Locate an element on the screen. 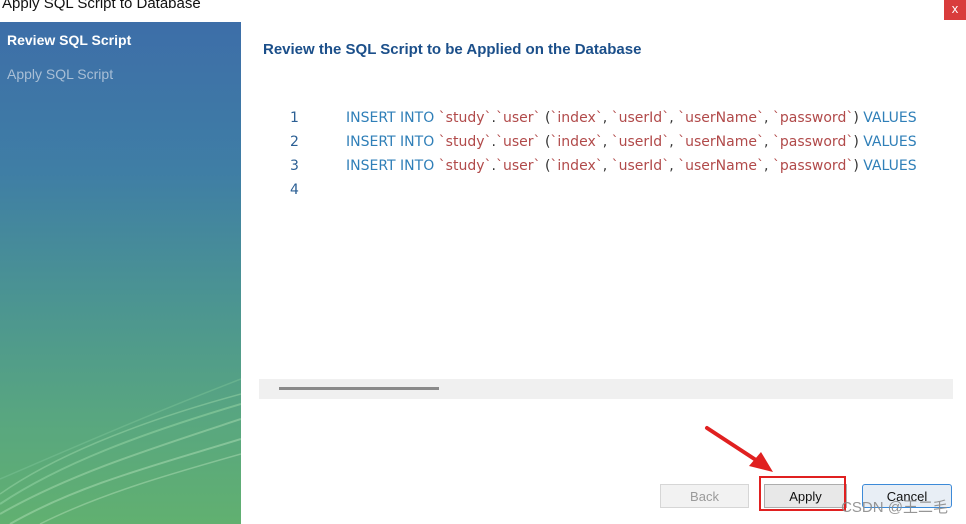 The width and height of the screenshot is (966, 524). line-number: 1 is located at coordinates (294, 118).